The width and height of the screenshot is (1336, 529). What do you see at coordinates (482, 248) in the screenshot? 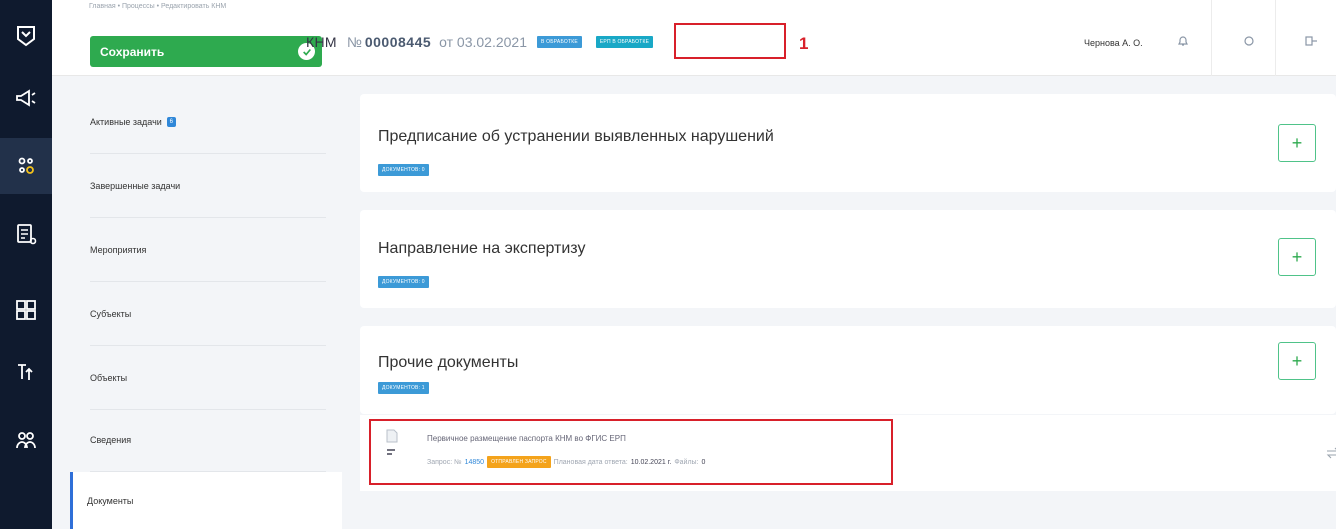
I see `card-title: Направление на экспертизу` at bounding box center [482, 248].